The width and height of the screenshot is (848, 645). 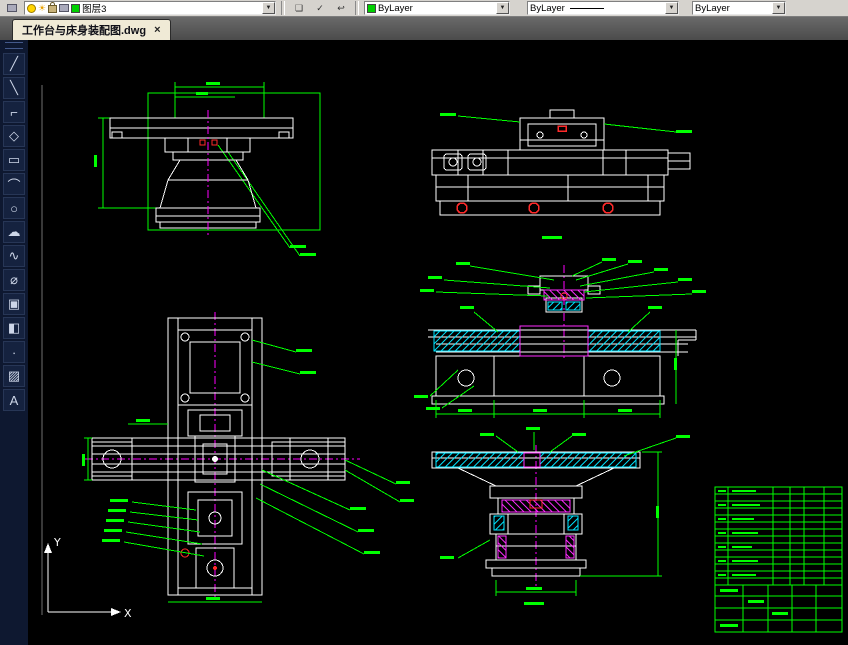 What do you see at coordinates (371, 8) in the screenshot?
I see `current-color-swatch` at bounding box center [371, 8].